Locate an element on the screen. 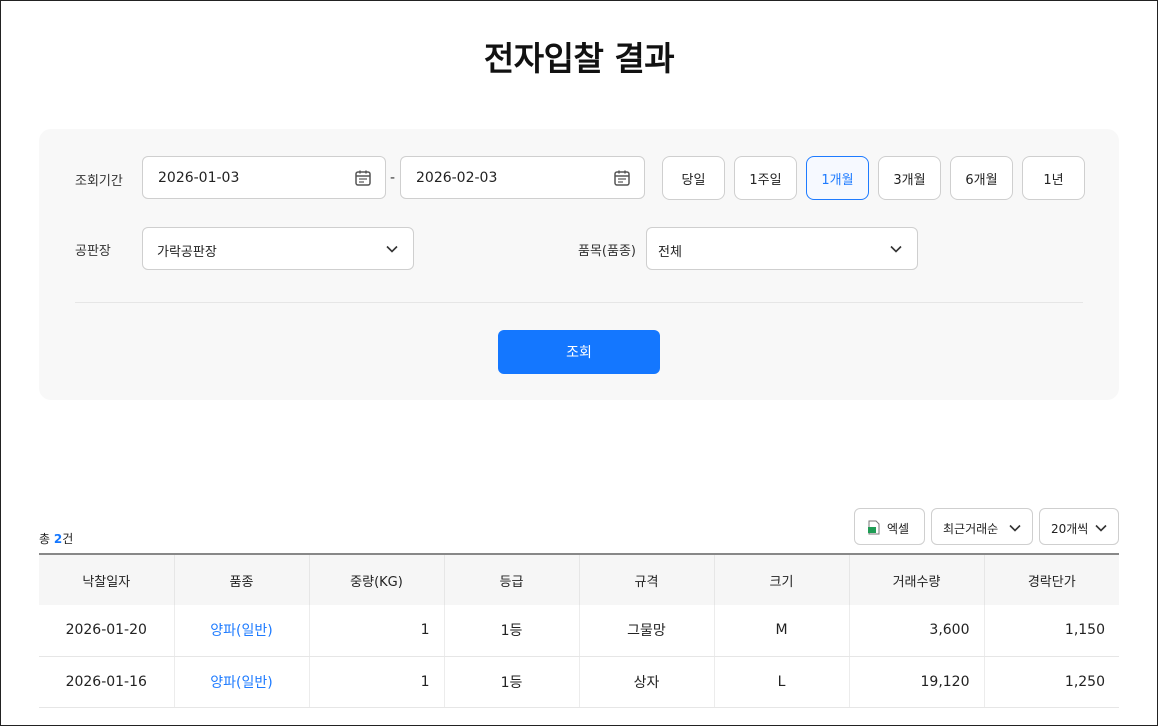 This screenshot has width=1158, height=726. page-size-select-value: 20개씩 is located at coordinates (1070, 529).